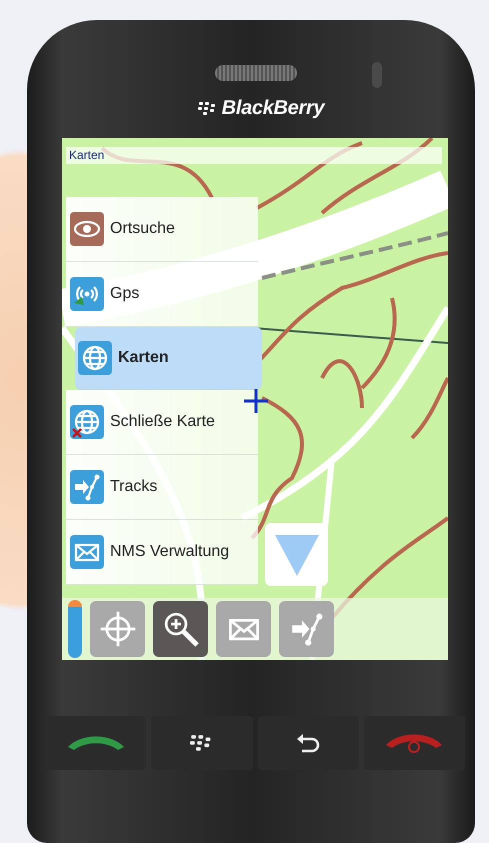 This screenshot has height=843, width=489. What do you see at coordinates (254, 155) in the screenshot?
I see `screen-title: Karten` at bounding box center [254, 155].